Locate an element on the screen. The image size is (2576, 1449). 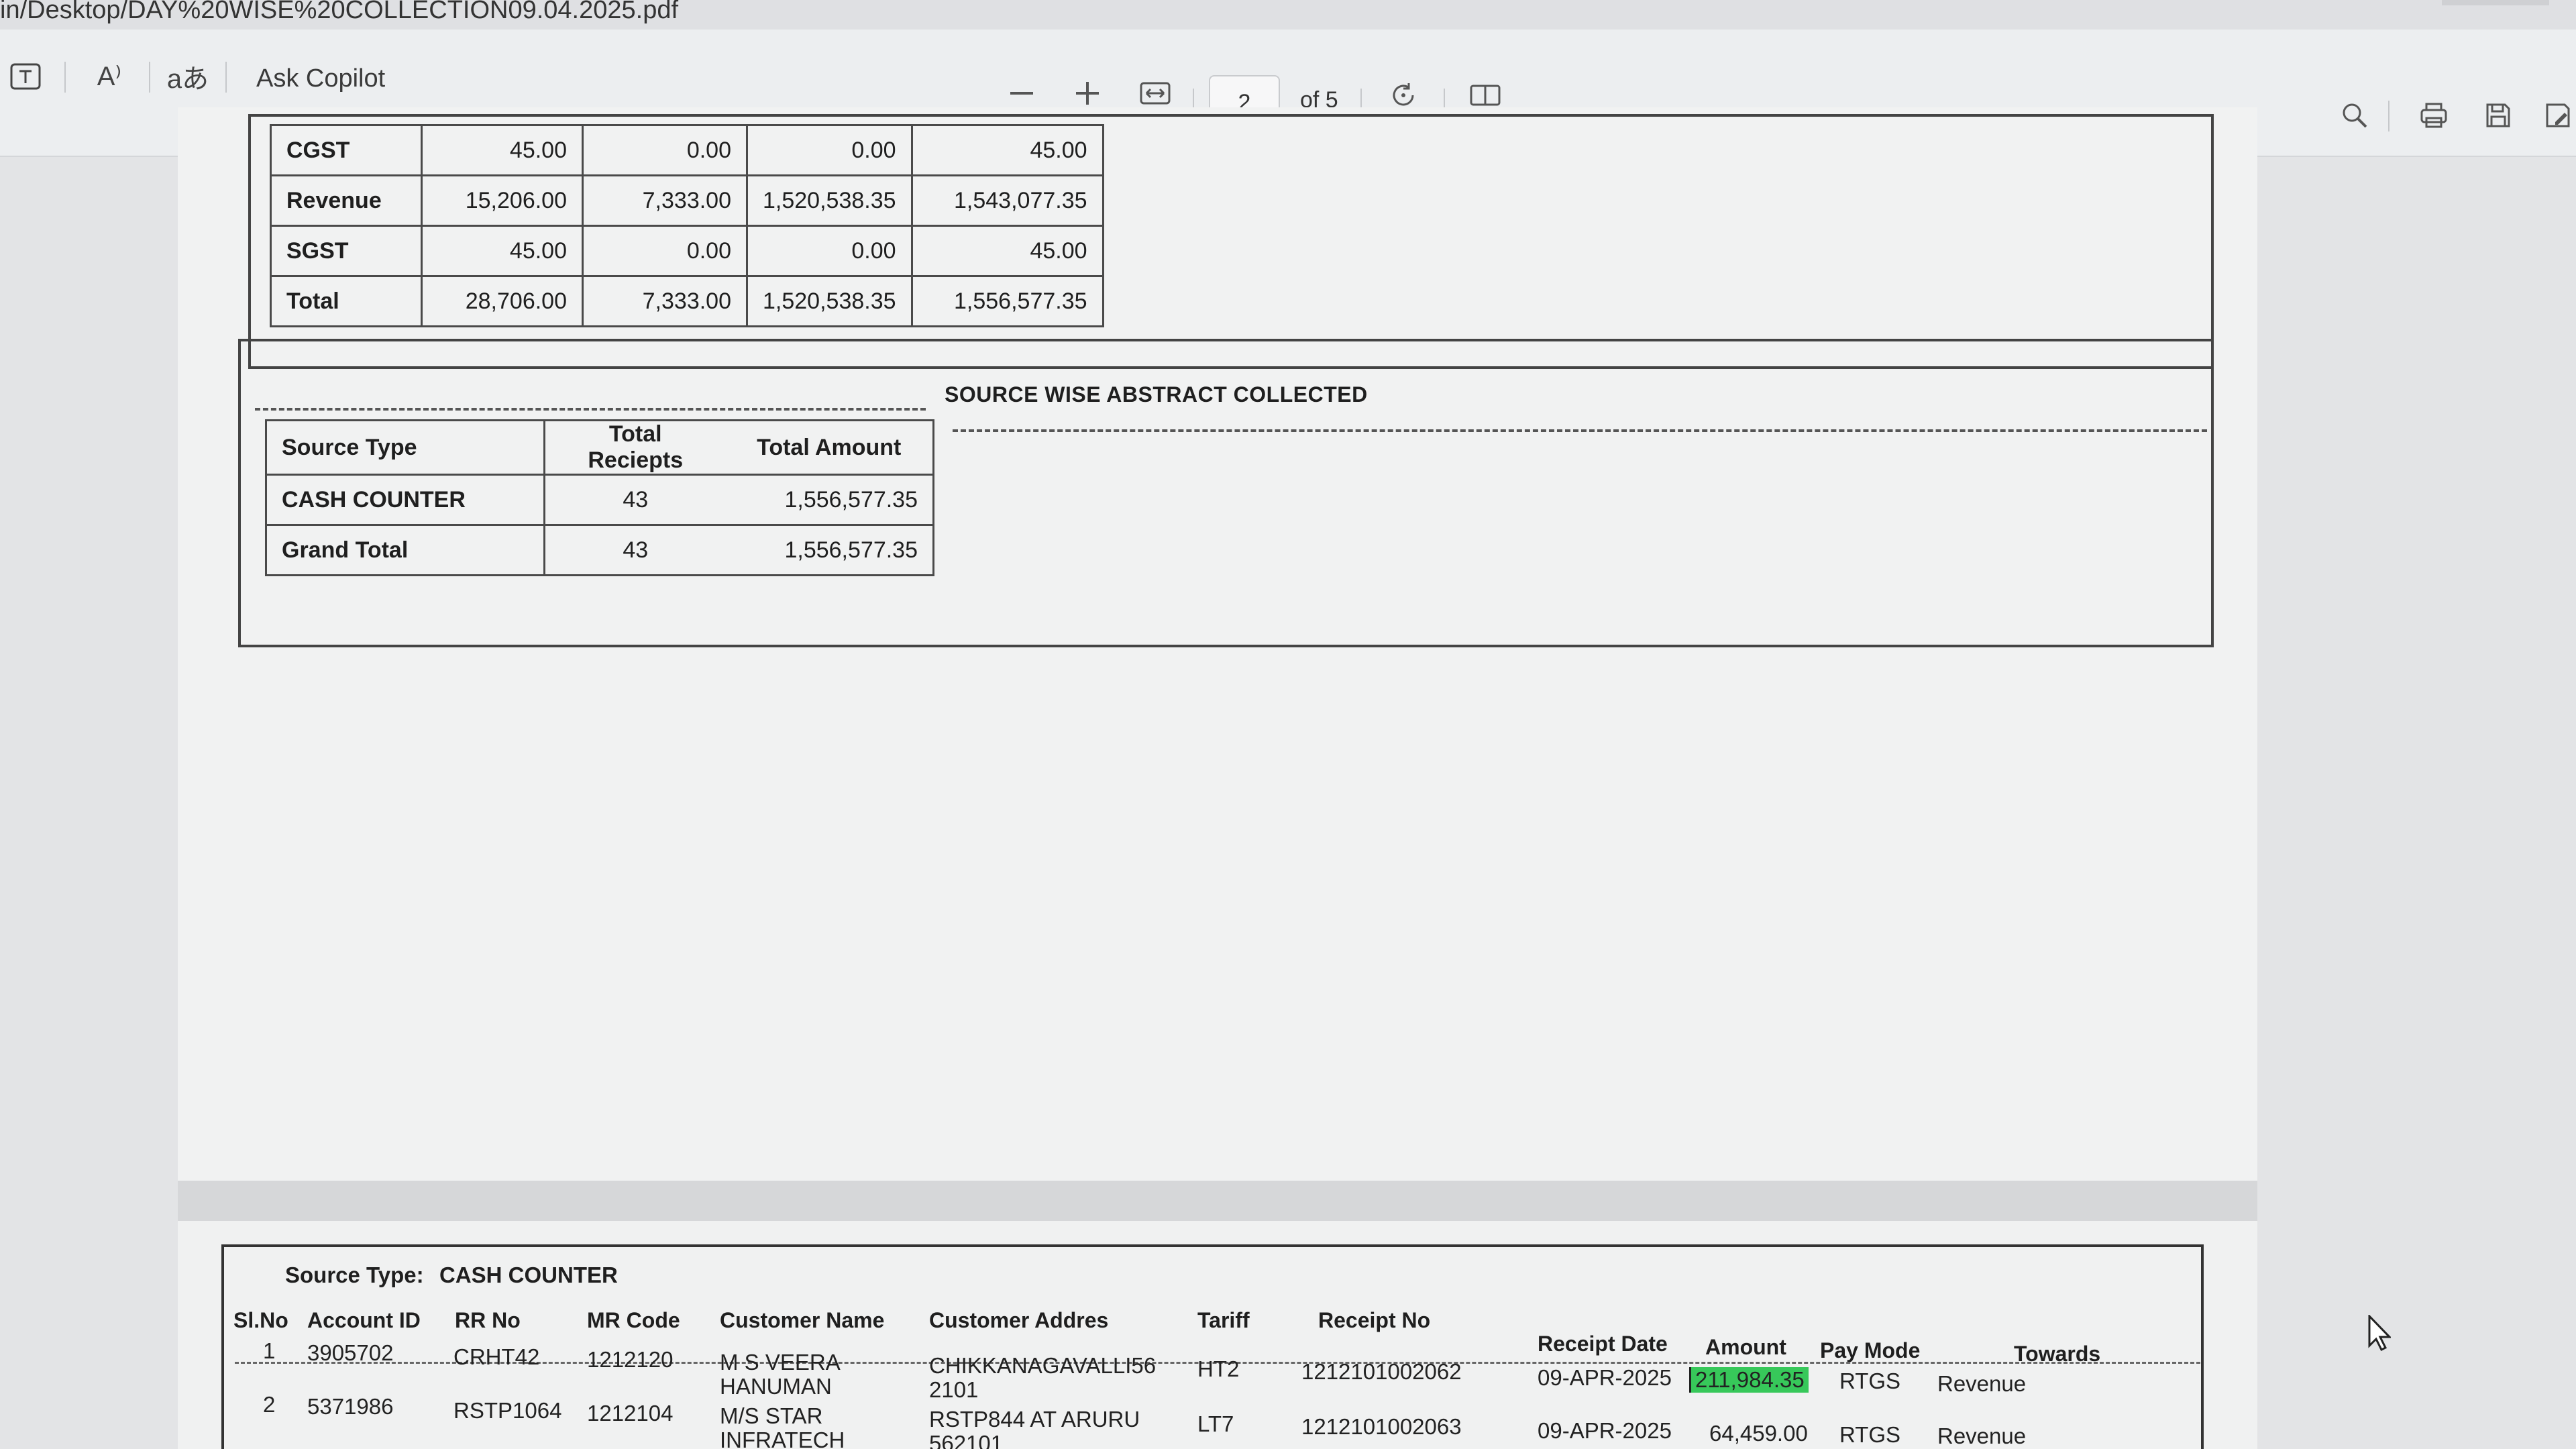
table-row: CASH COUNTER 43 1,556,577.35 is located at coordinates (599, 500).